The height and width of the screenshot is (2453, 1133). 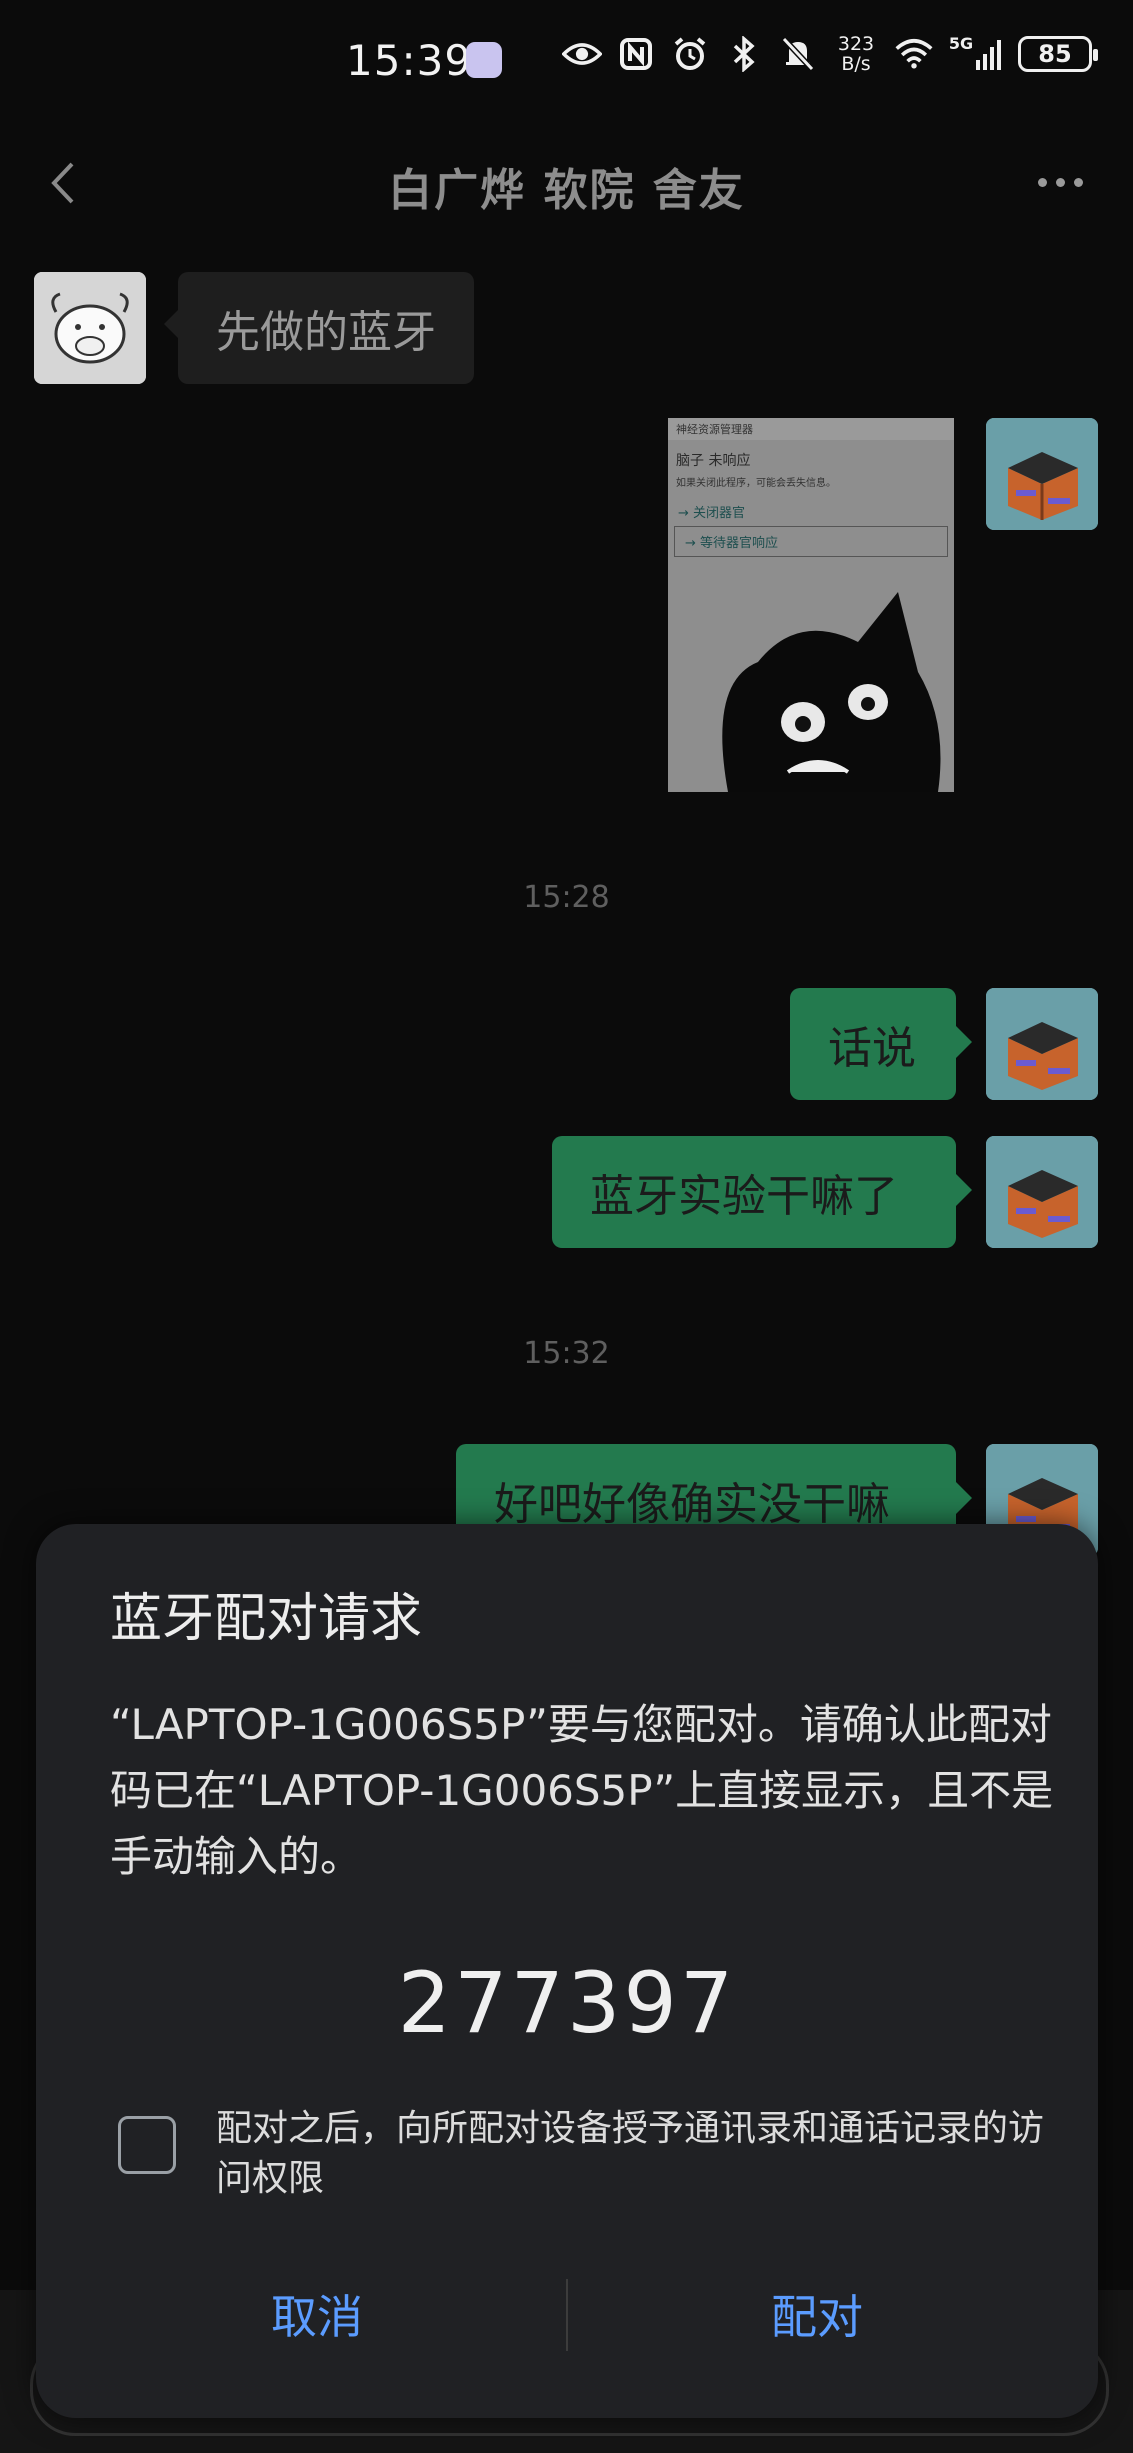 What do you see at coordinates (266, 1619) in the screenshot?
I see `dialog-title: 蓝牙配对请求` at bounding box center [266, 1619].